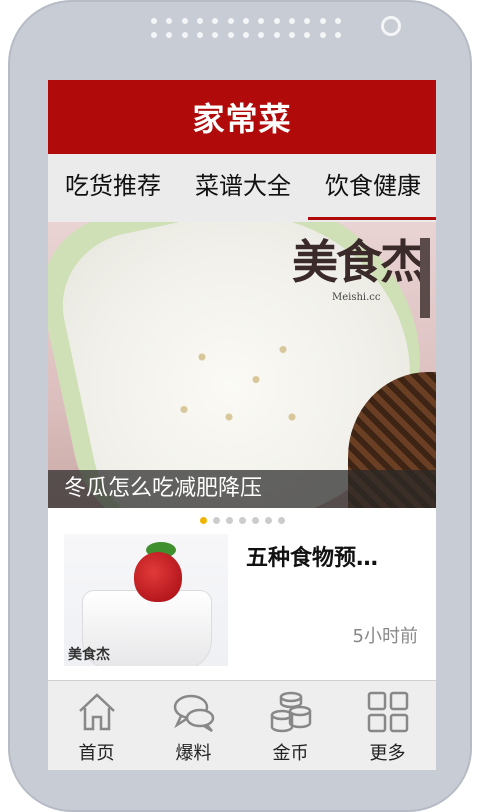 This screenshot has width=480, height=812. What do you see at coordinates (290, 712) in the screenshot?
I see `coins-icon` at bounding box center [290, 712].